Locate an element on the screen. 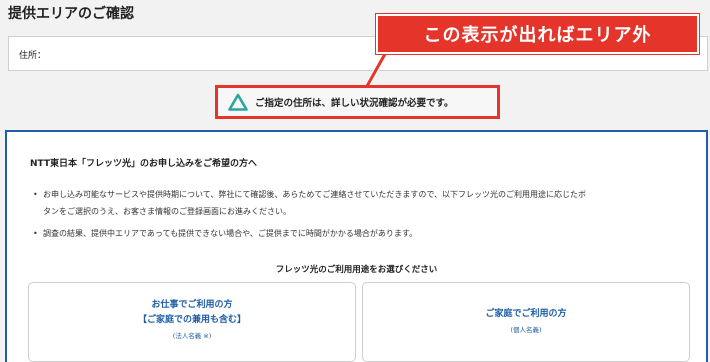 The width and height of the screenshot is (710, 362). choose-usage-heading: フレッツ光のご利用用途をお選びください is located at coordinates (356, 270).